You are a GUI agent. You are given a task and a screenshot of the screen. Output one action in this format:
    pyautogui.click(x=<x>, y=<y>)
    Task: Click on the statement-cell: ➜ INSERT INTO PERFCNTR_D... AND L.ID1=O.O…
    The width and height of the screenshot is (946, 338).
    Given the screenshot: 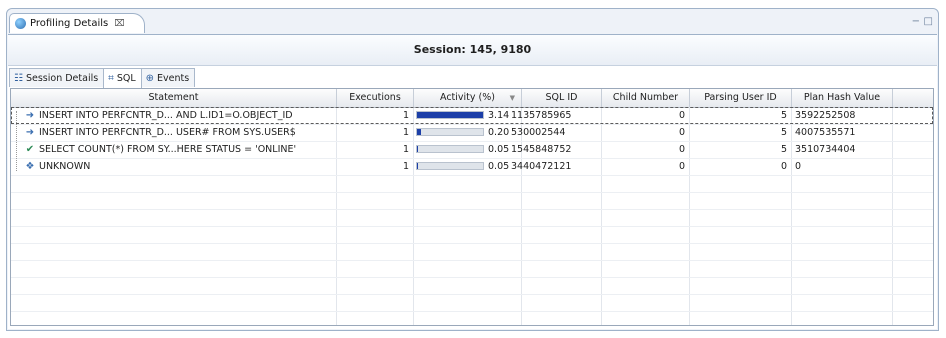 What is the action you would take?
    pyautogui.click(x=179, y=115)
    